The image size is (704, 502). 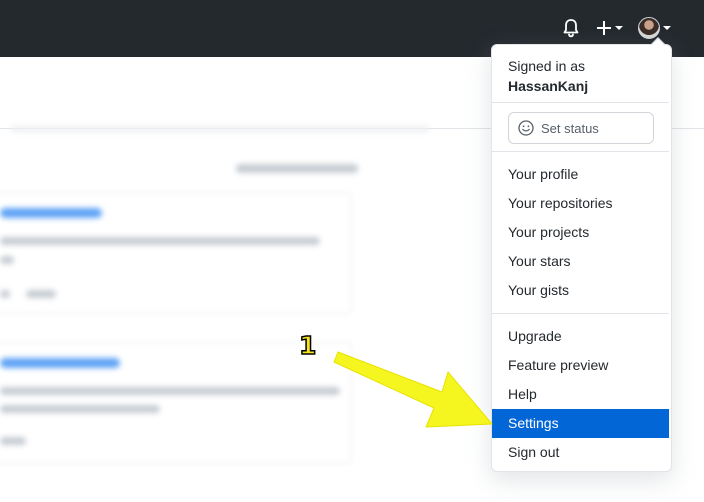 What do you see at coordinates (572, 28) in the screenshot?
I see `notifications-bell-icon` at bounding box center [572, 28].